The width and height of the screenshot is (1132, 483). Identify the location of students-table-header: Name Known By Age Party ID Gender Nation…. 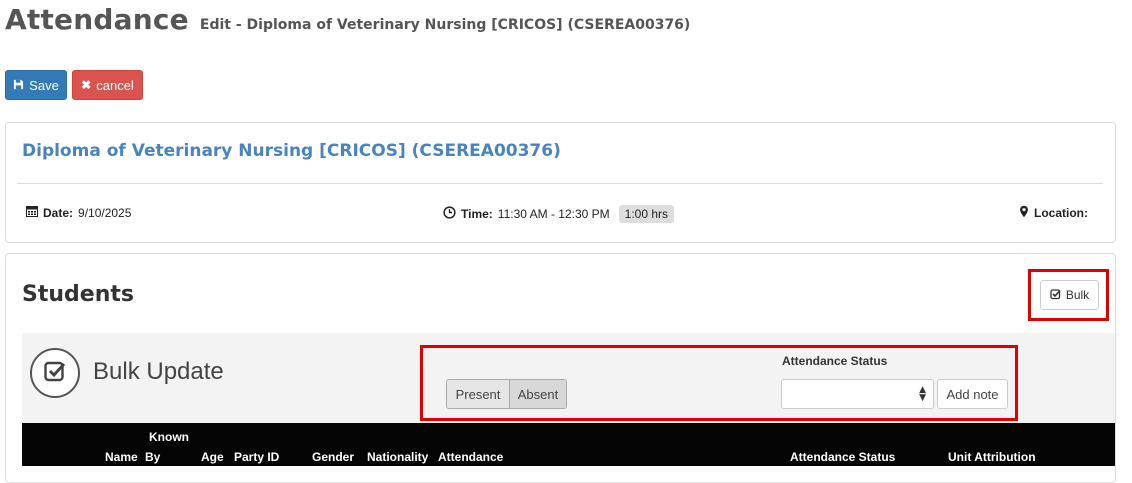
(568, 444).